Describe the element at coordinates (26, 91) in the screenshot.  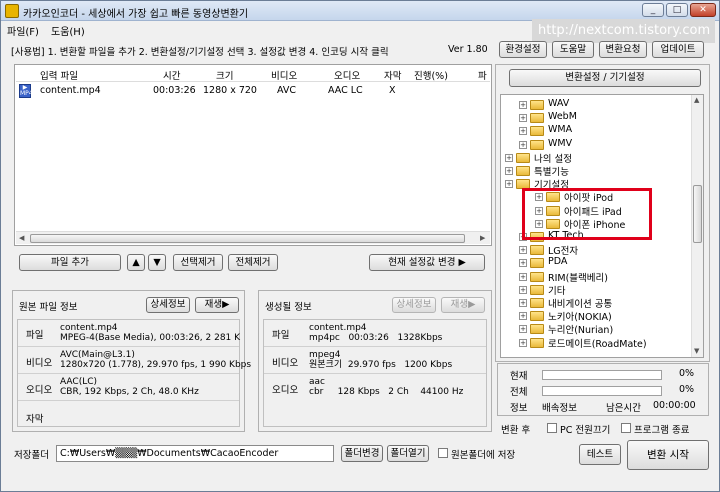
I see `mp4-file-icon: ▶ MP4` at that location.